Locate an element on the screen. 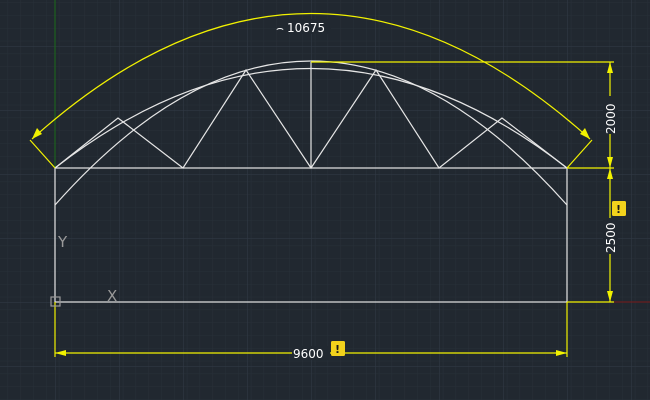  arc-length-text-group: ⌢ 10675 is located at coordinates (300, 28).